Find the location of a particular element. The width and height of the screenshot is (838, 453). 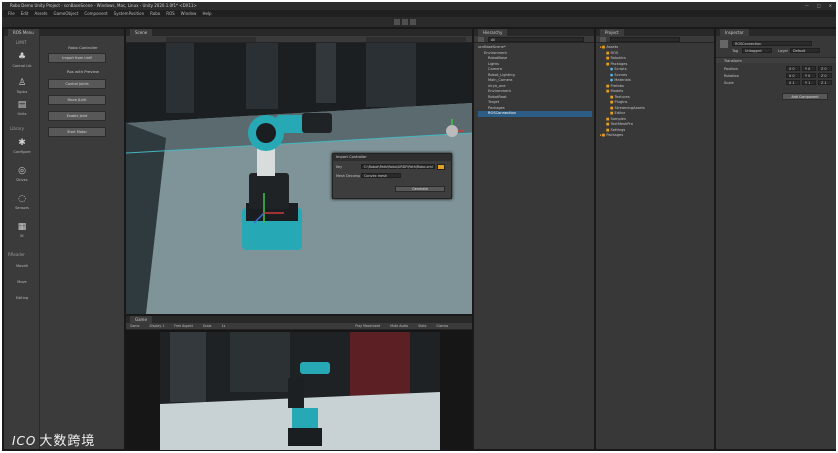

tag-select: Untagged is located at coordinates (757, 50).